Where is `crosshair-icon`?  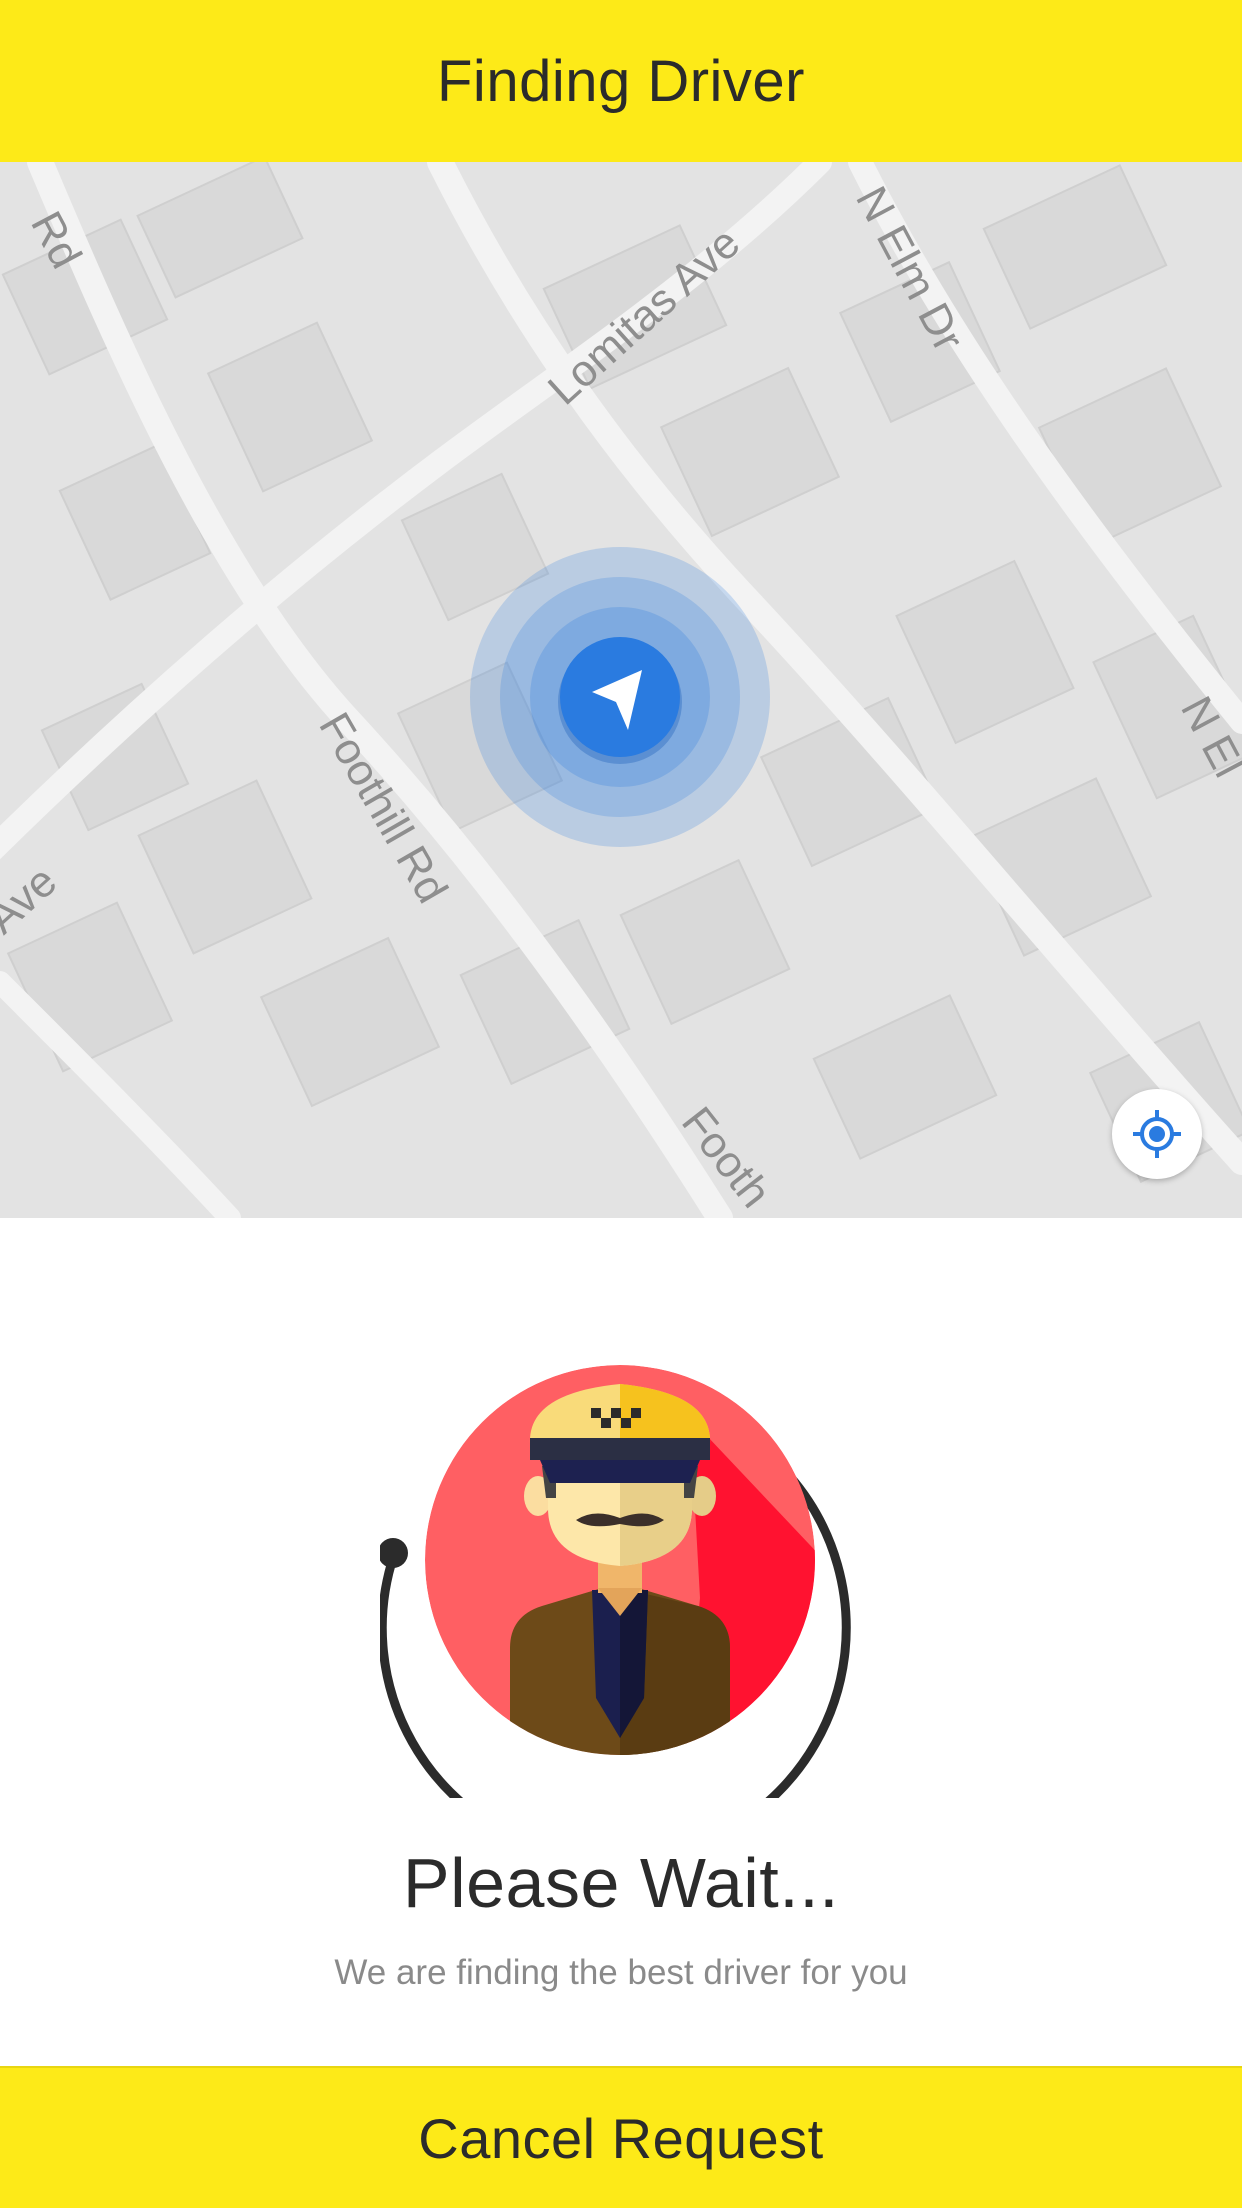
crosshair-icon is located at coordinates (1157, 1134).